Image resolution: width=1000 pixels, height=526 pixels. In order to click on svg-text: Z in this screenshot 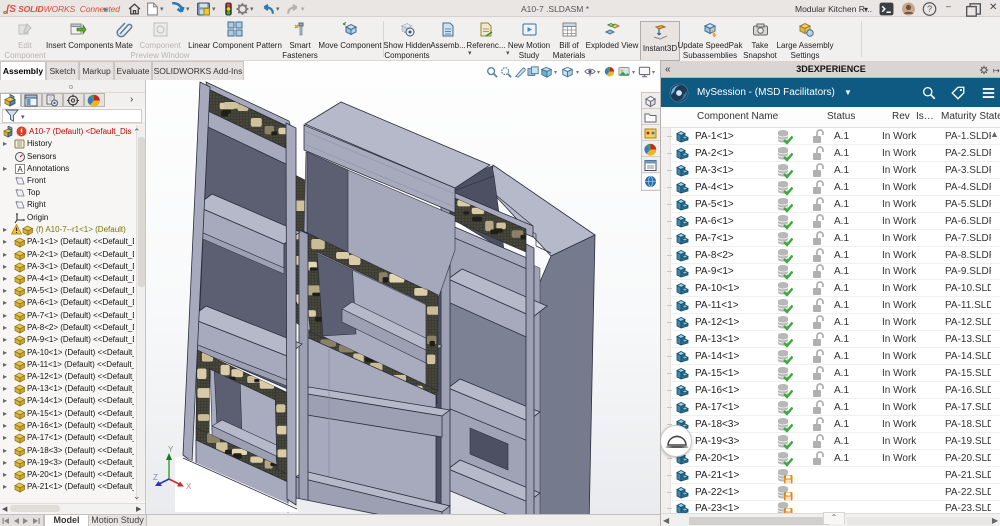, I will do `click(155, 477)`.